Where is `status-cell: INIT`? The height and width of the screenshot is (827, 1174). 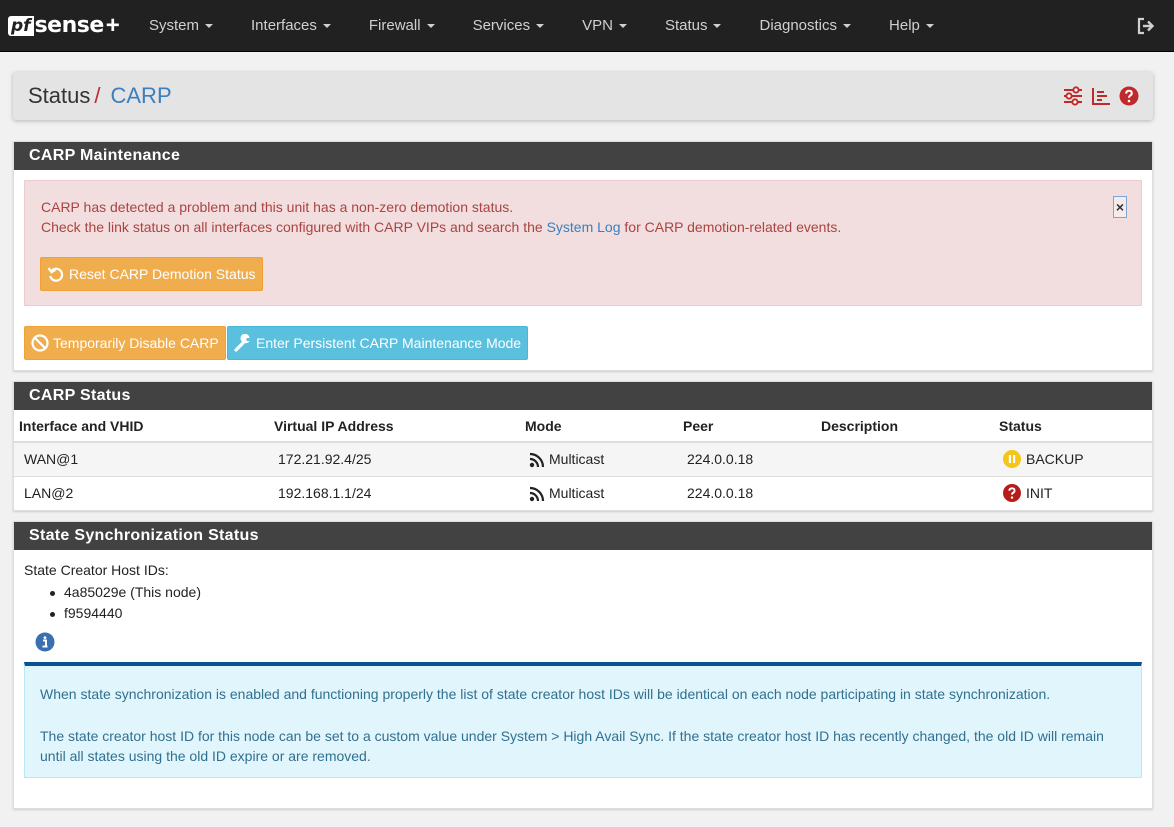
status-cell: INIT is located at coordinates (1075, 492).